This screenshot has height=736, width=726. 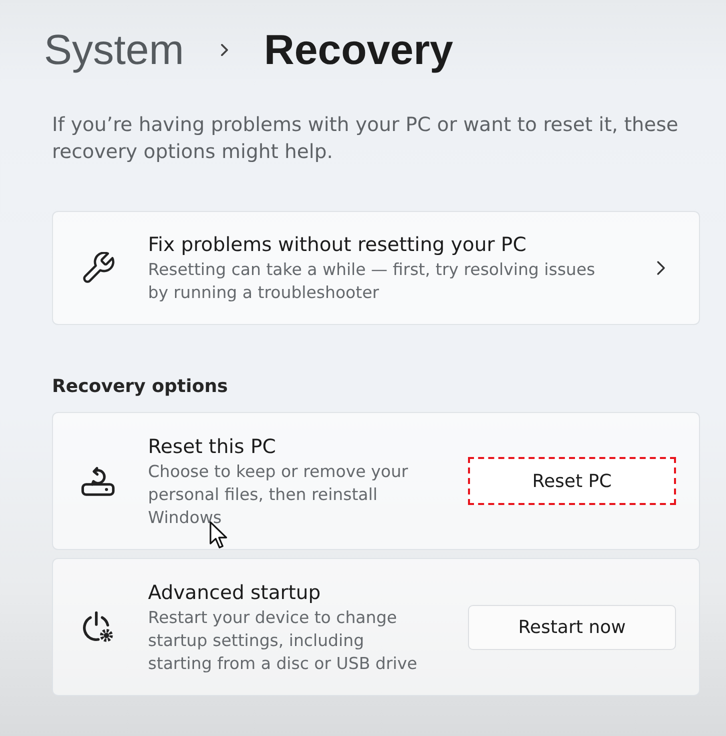 I want to click on card-title: Fix problems without resetting your PC, so click(x=338, y=245).